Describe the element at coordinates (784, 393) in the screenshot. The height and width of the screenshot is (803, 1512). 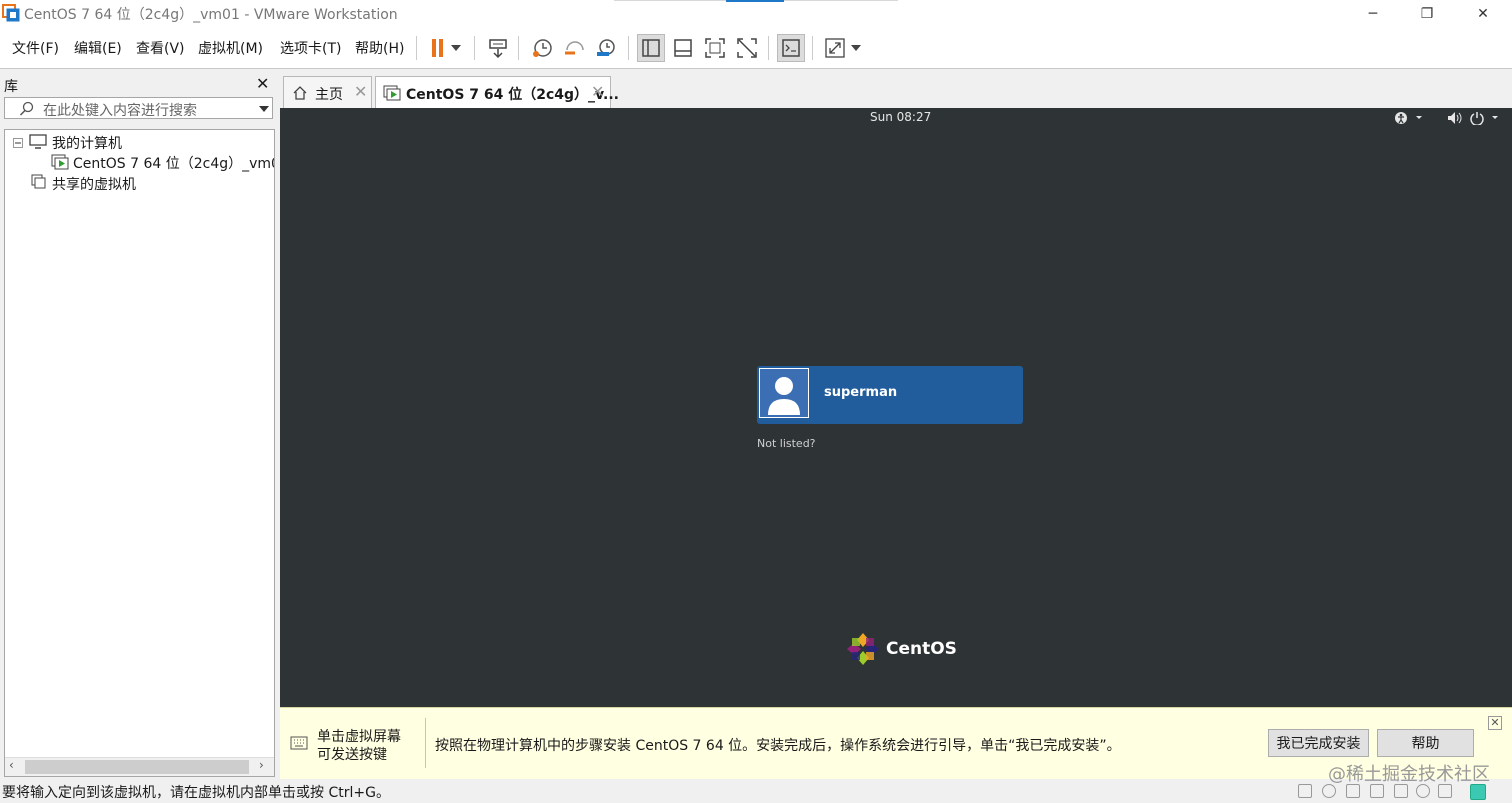
I see `user-avatar-icon` at that location.